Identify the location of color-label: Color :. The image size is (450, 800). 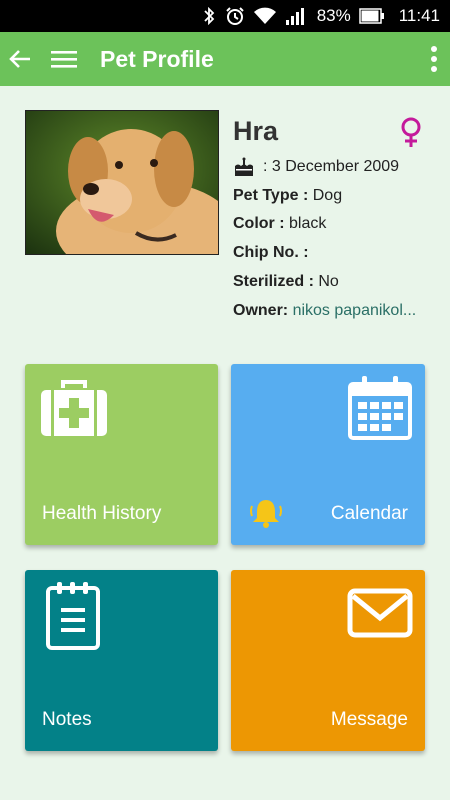
(259, 223).